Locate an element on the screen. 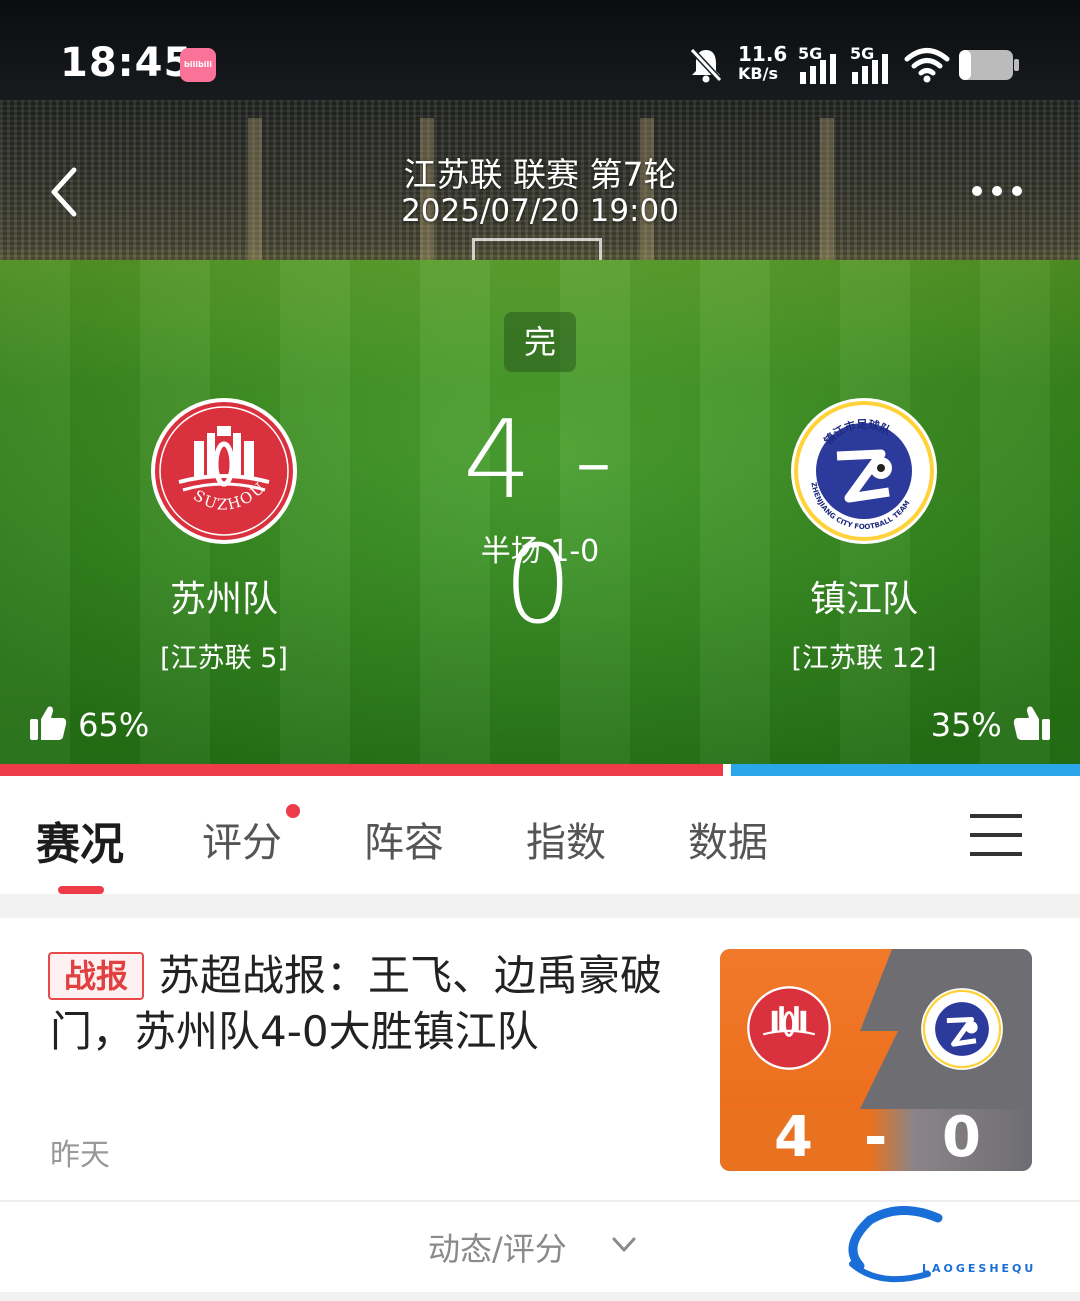  chevron-down-icon is located at coordinates (624, 1245).